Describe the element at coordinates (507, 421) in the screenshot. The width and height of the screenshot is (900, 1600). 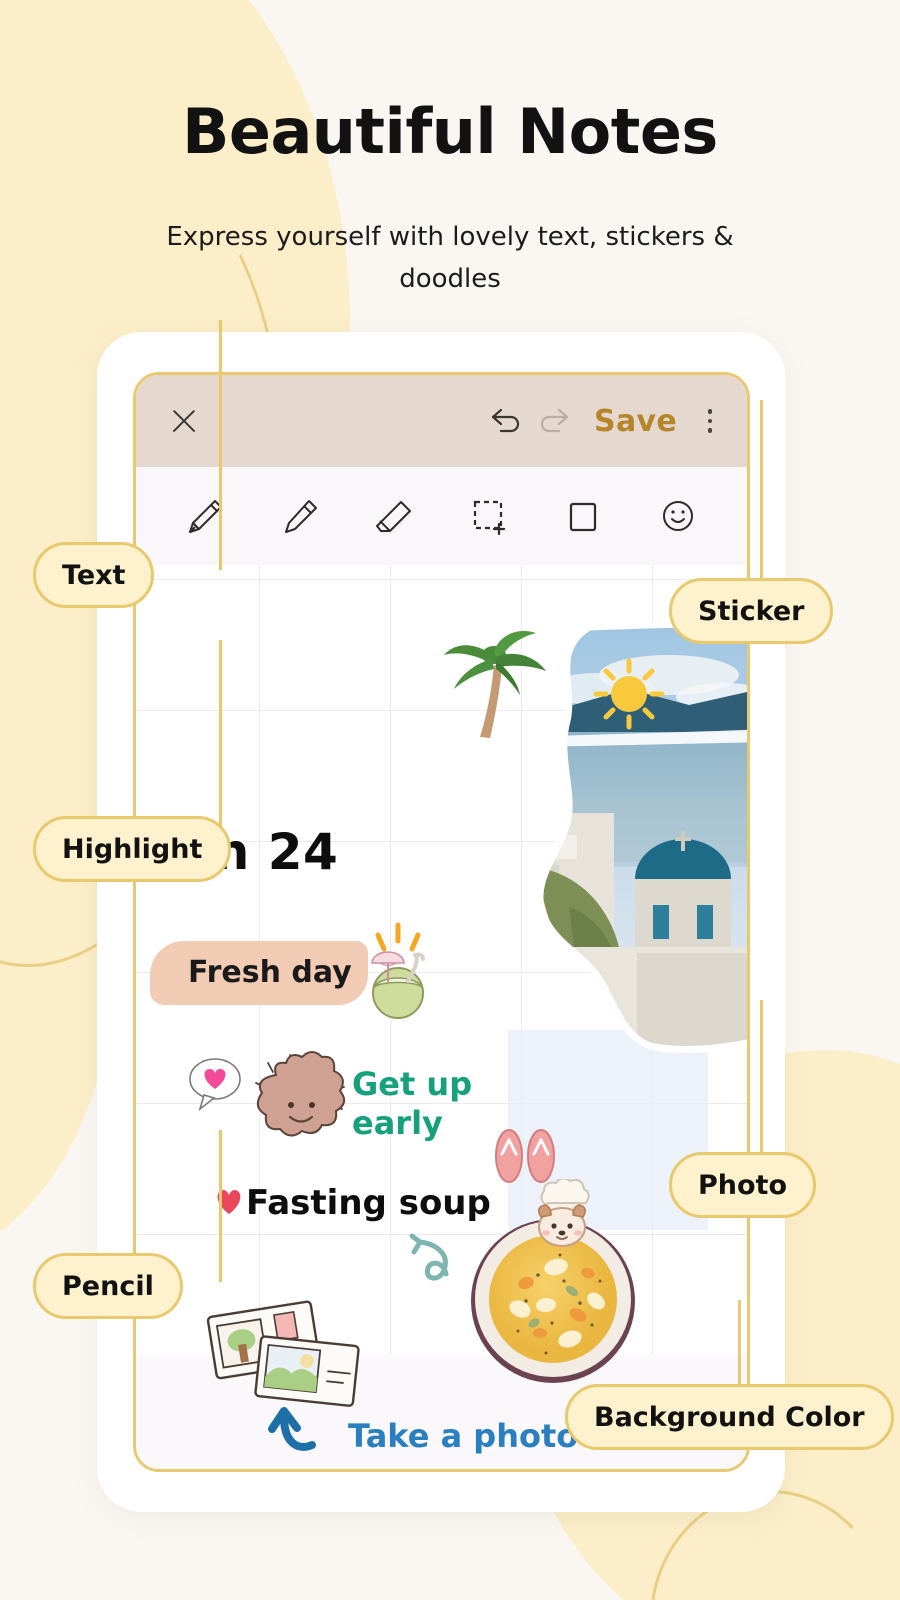
I see `undo-icon` at that location.